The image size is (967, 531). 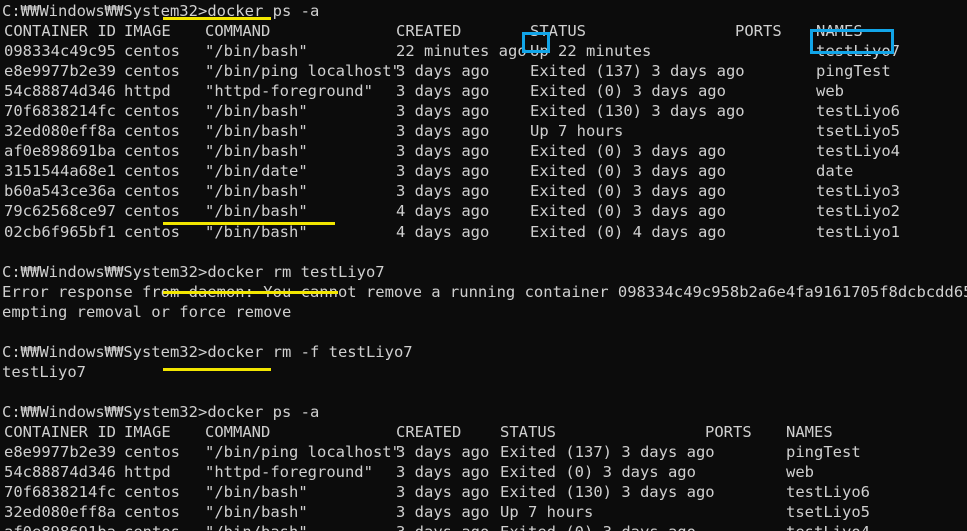 What do you see at coordinates (558, 31) in the screenshot?
I see `header-status: STATUS` at bounding box center [558, 31].